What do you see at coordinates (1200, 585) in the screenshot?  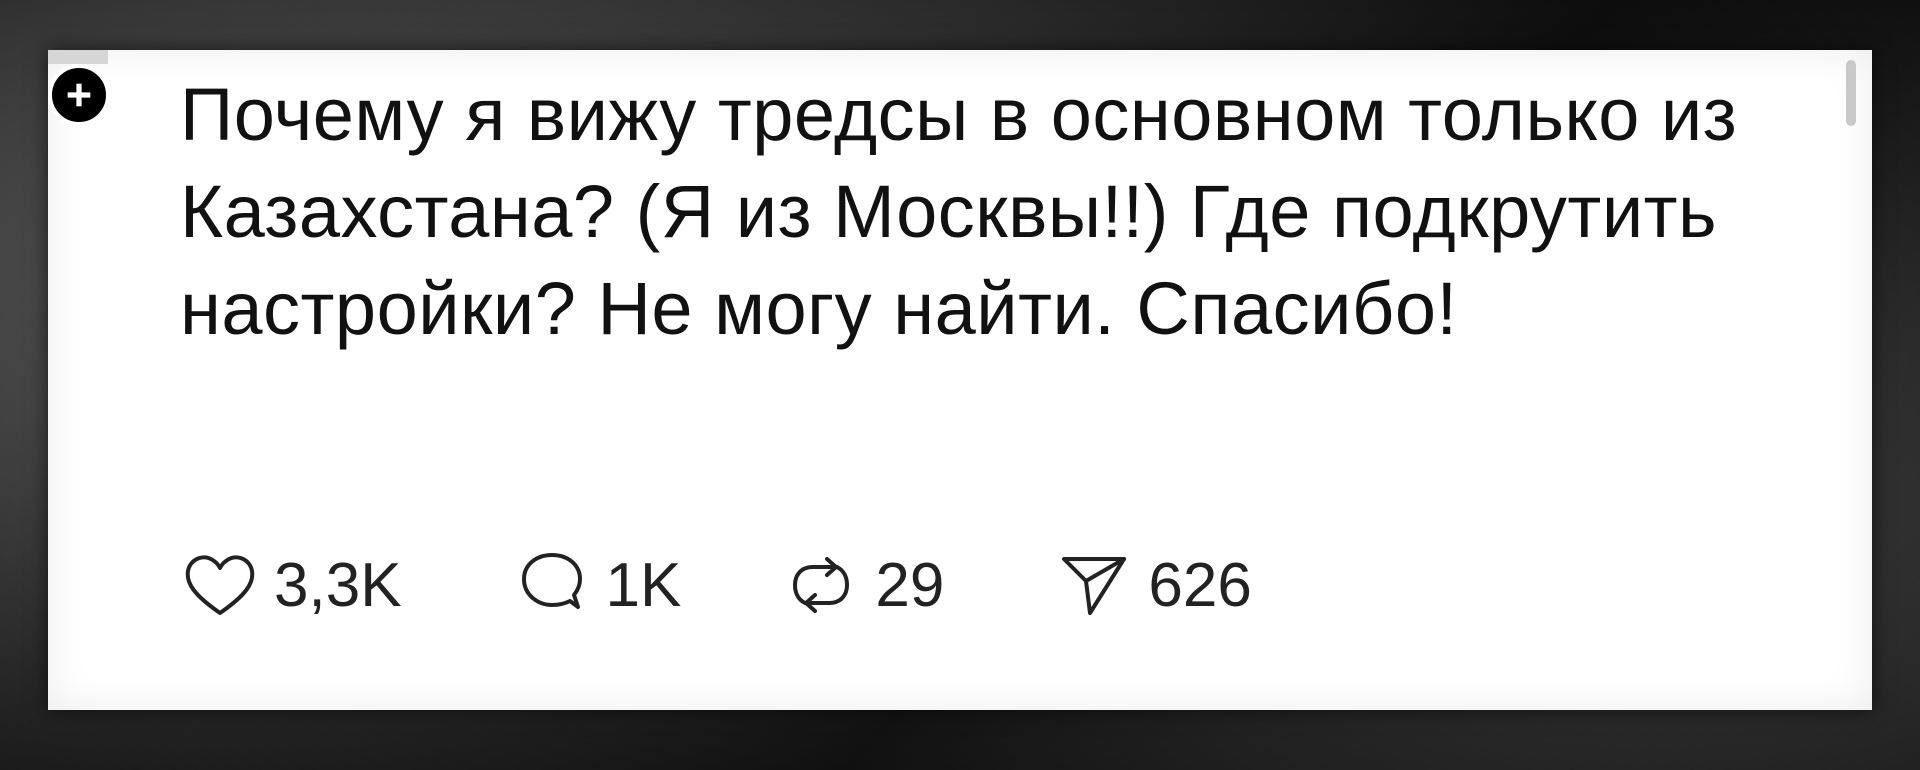 I see `share-count: 626` at bounding box center [1200, 585].